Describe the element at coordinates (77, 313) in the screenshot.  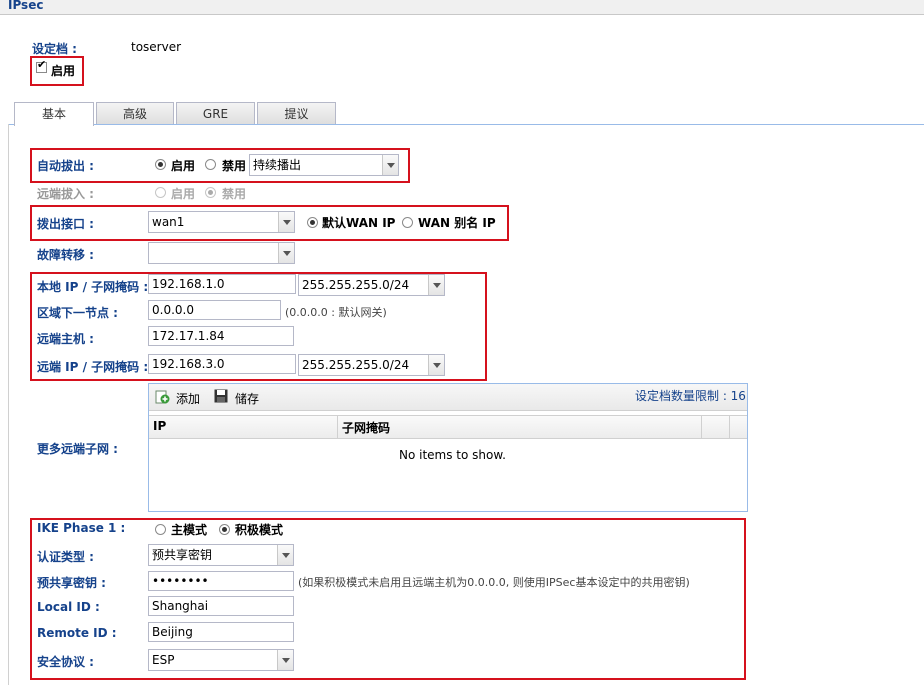
I see `next-hop-label: 区域下一节点 :` at that location.